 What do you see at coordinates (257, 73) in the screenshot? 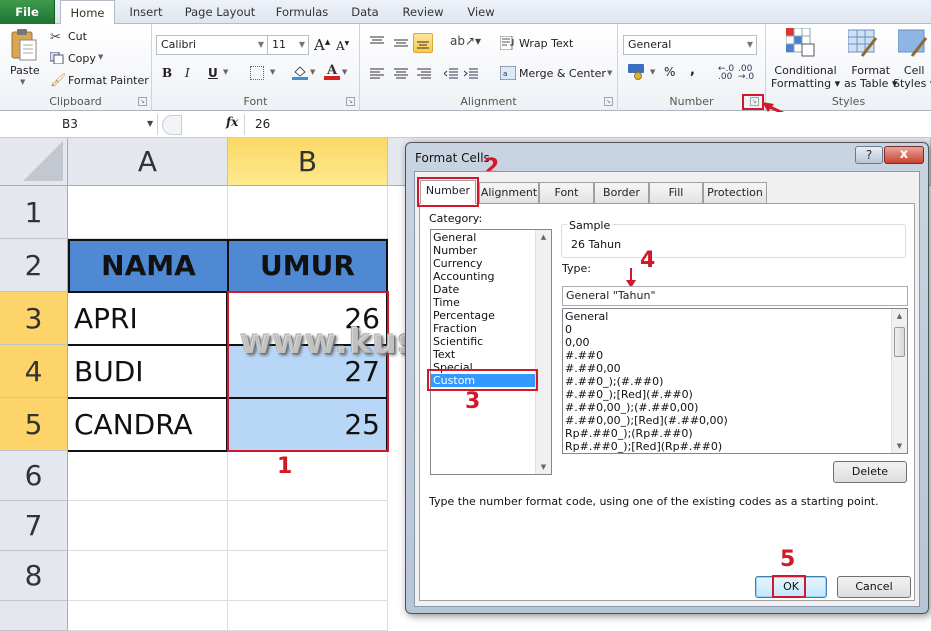
I see `borders-icon` at bounding box center [257, 73].